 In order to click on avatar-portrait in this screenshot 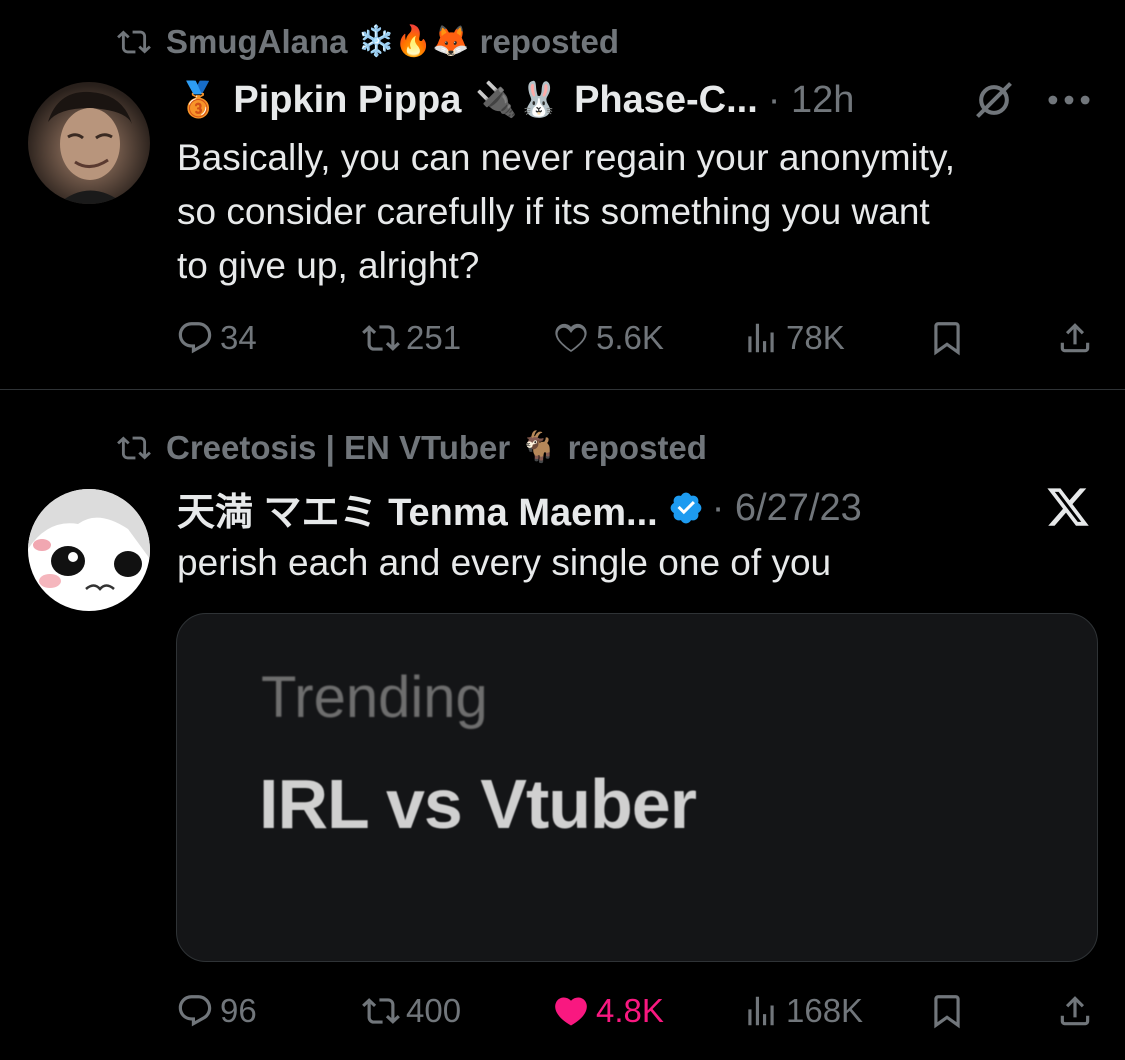, I will do `click(90, 147)`.